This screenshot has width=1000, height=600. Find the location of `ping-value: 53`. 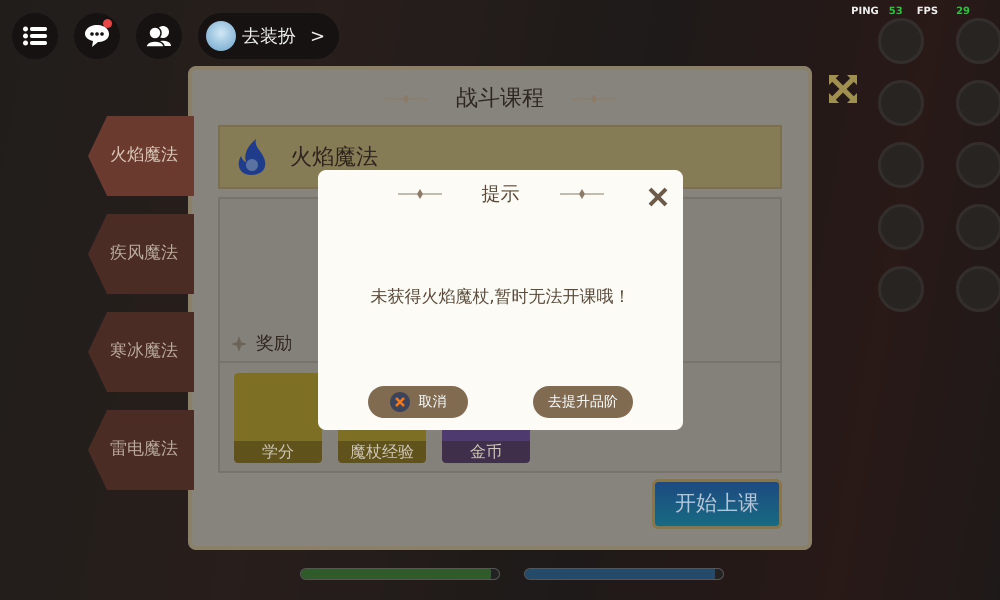

ping-value: 53 is located at coordinates (895, 12).